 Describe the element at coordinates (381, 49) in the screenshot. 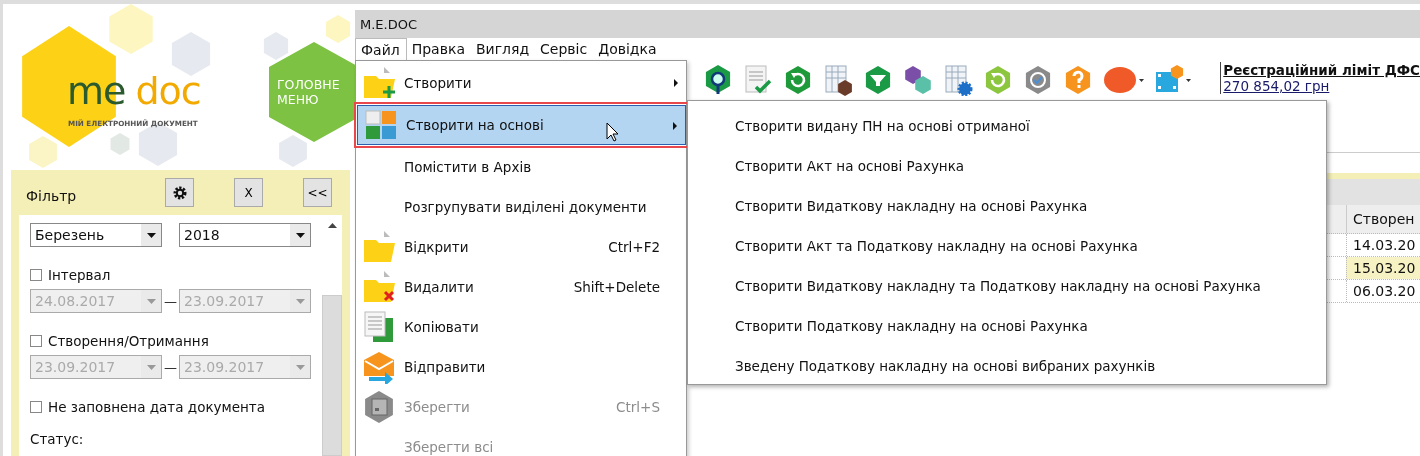

I see `menu-bar-item: Файл` at that location.